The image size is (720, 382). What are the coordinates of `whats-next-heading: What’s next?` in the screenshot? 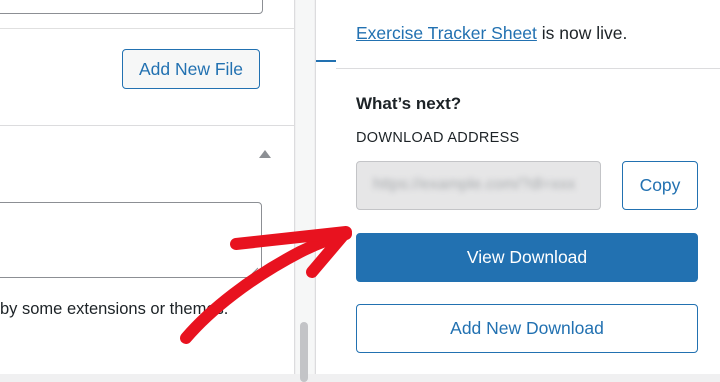 It's located at (409, 103).